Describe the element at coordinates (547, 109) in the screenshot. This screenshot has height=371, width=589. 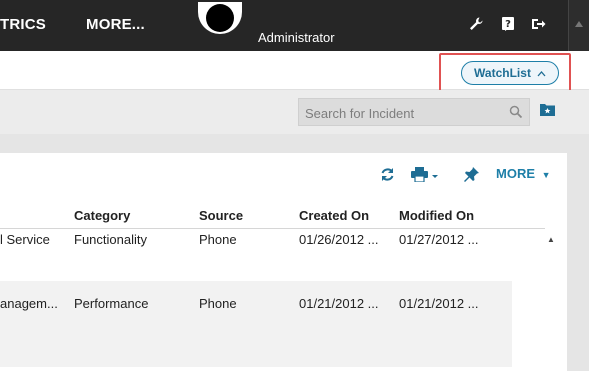
I see `folder-star-icon` at that location.